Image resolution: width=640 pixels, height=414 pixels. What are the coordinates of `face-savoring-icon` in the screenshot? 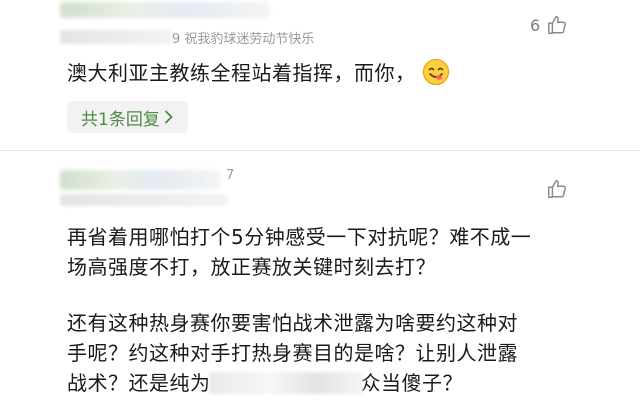 It's located at (435, 72).